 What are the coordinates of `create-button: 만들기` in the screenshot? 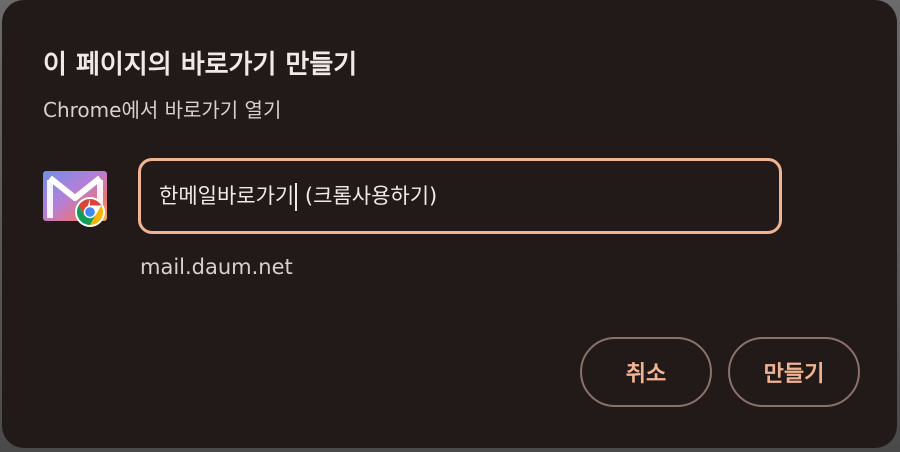 It's located at (794, 372).